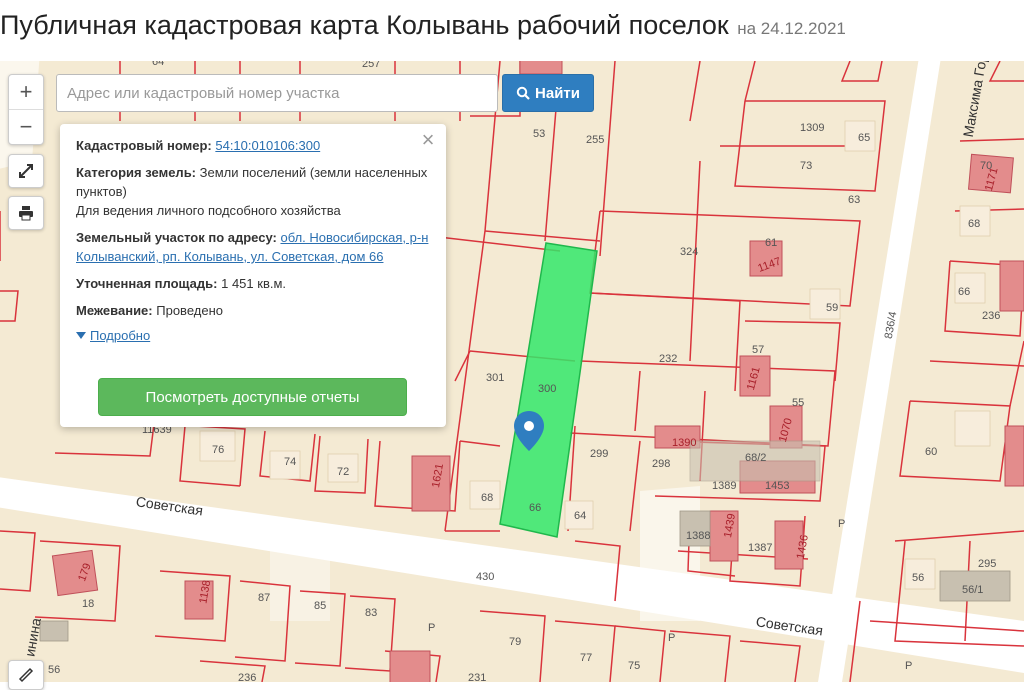 This screenshot has height=690, width=1024. What do you see at coordinates (114, 310) in the screenshot?
I see `survey-label: Межевание:` at bounding box center [114, 310].